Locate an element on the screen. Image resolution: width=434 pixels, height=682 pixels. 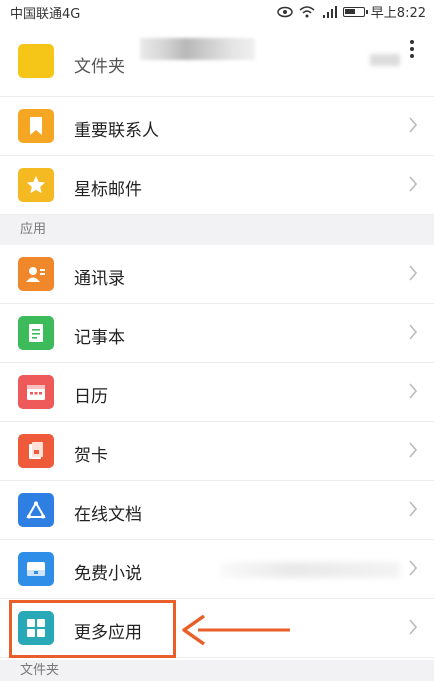
list-item-label: 日历 is located at coordinates (91, 397).